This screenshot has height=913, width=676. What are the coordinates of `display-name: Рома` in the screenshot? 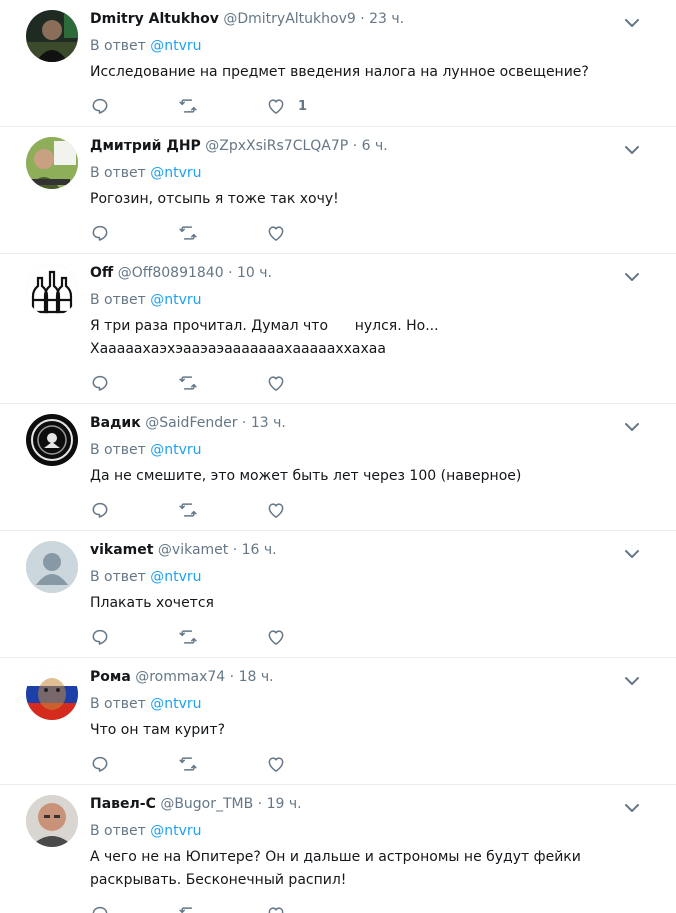 It's located at (110, 677).